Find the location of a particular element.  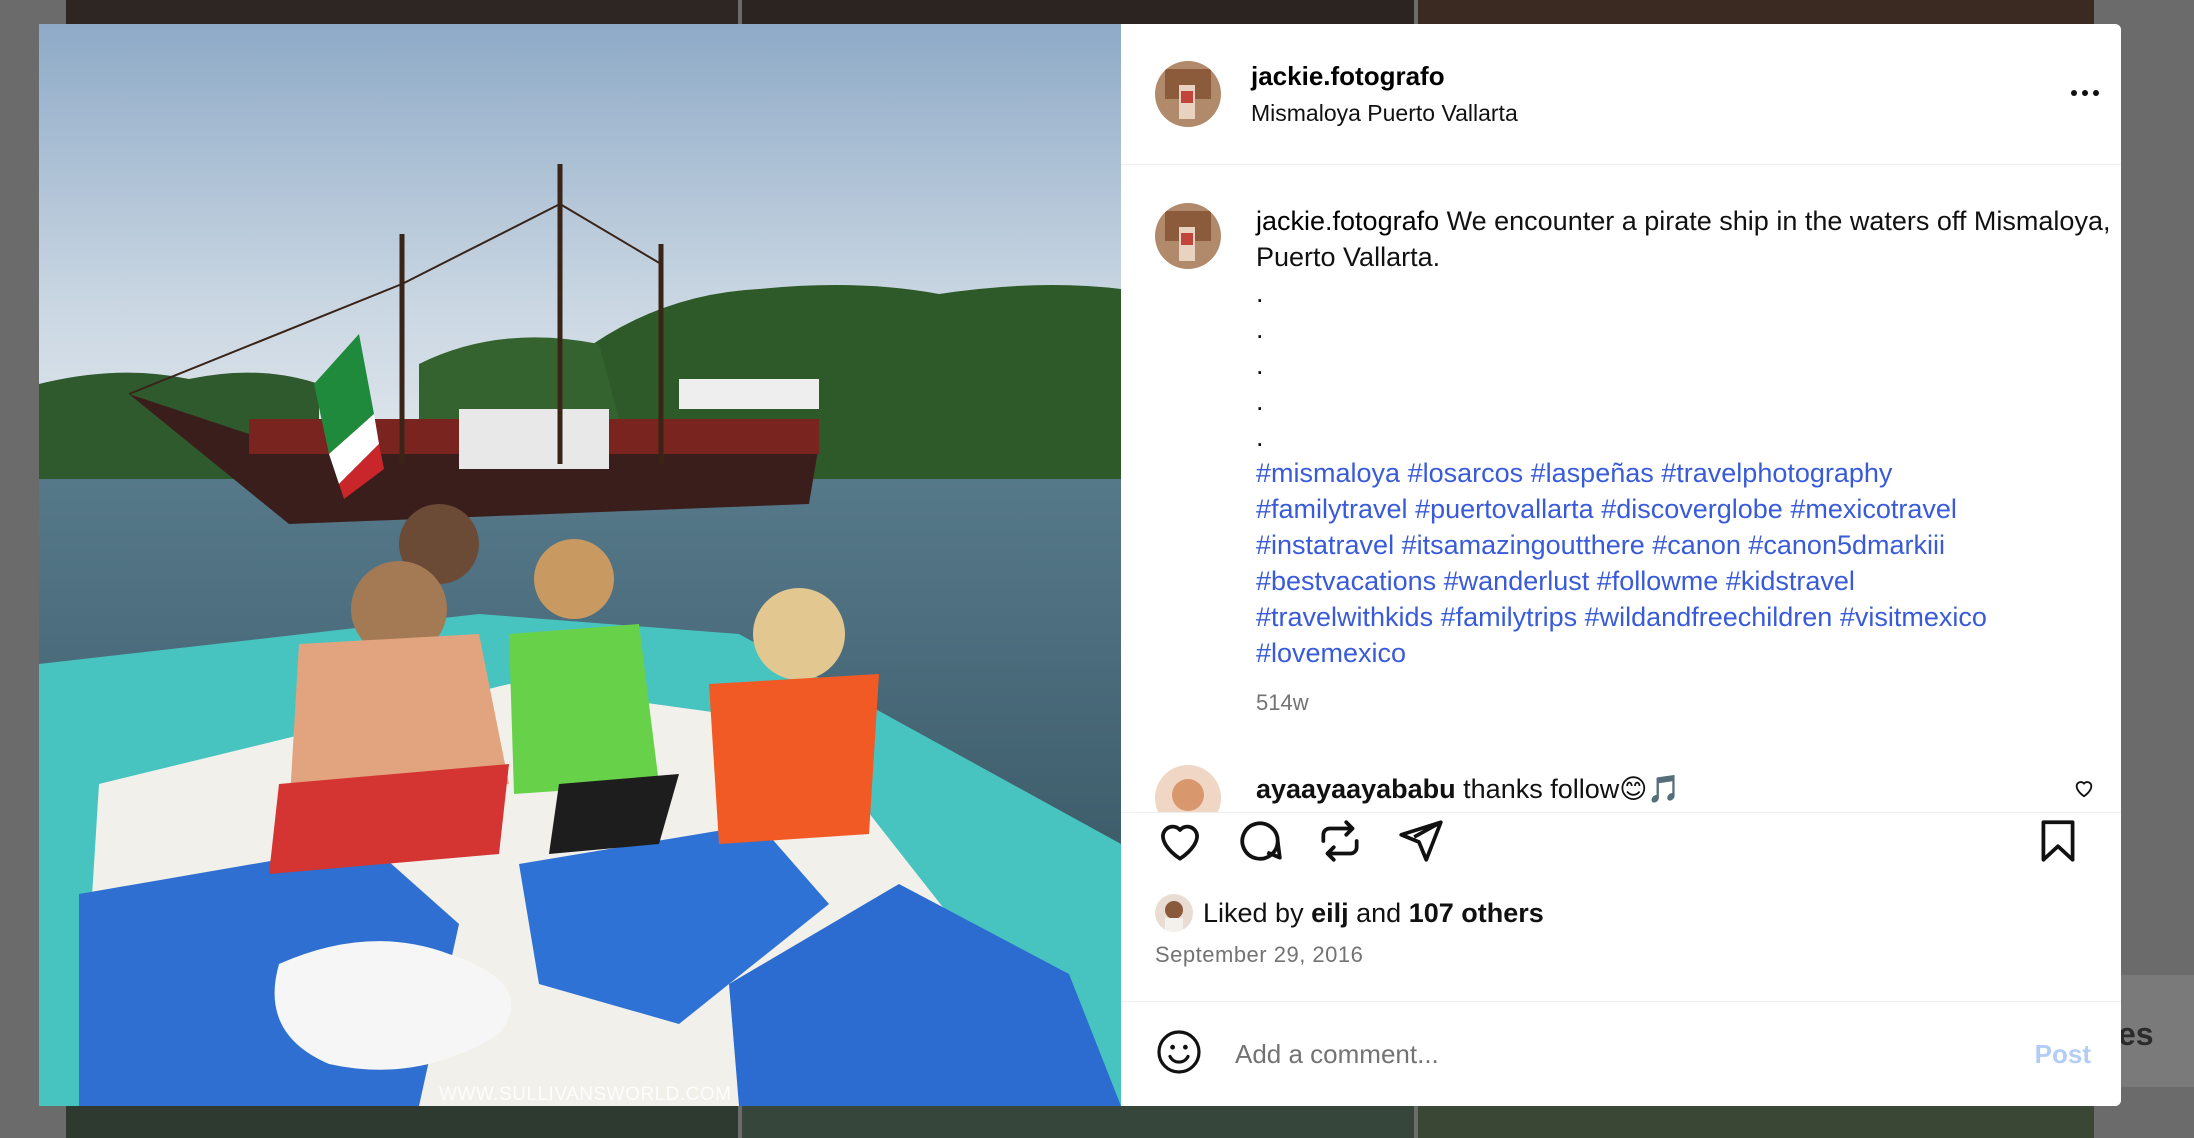

comment-username: ayaayaayababu is located at coordinates (1356, 789).